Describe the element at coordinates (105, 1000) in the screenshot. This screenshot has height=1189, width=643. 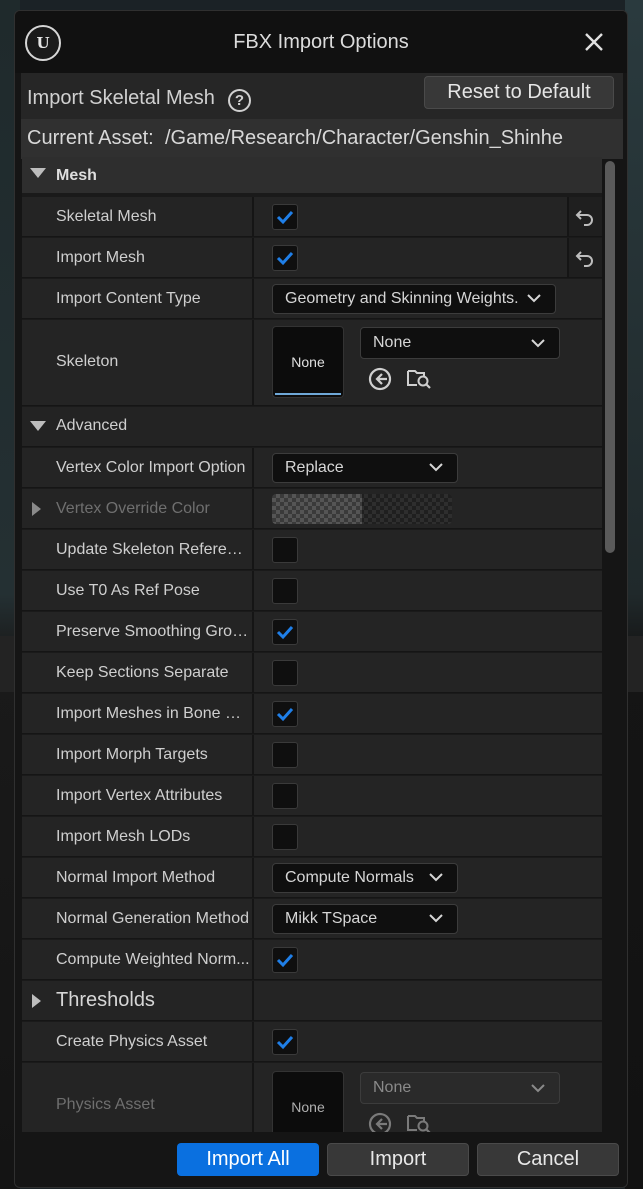
I see `thresholds-label: Thresholds` at that location.